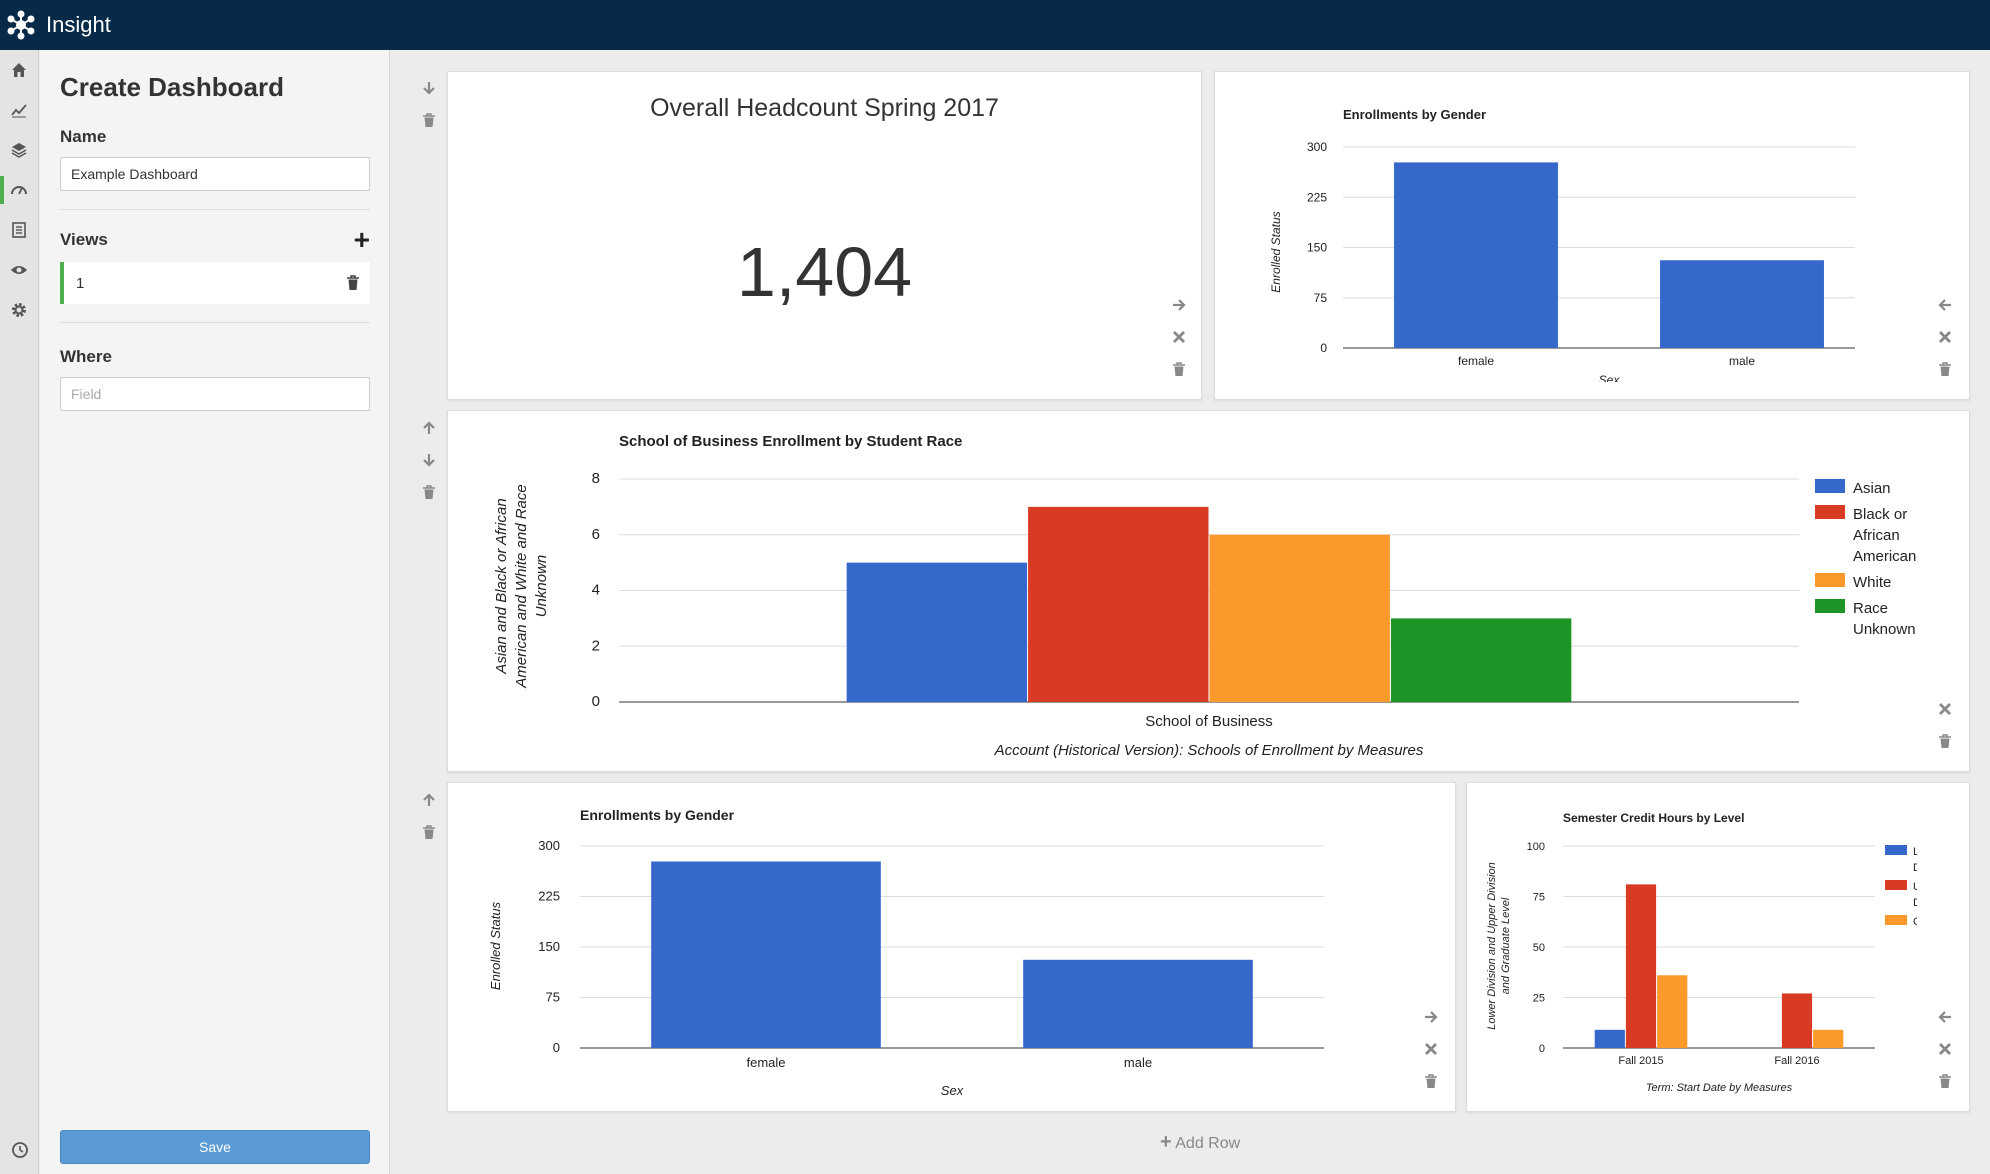  I want to click on add-view-button: +, so click(362, 240).